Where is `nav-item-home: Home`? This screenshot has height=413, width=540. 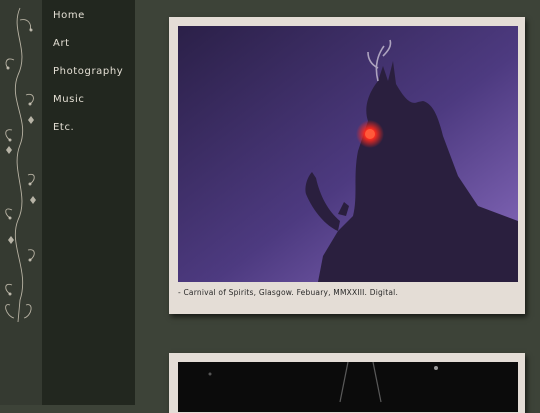
nav-item-home: Home is located at coordinates (69, 15).